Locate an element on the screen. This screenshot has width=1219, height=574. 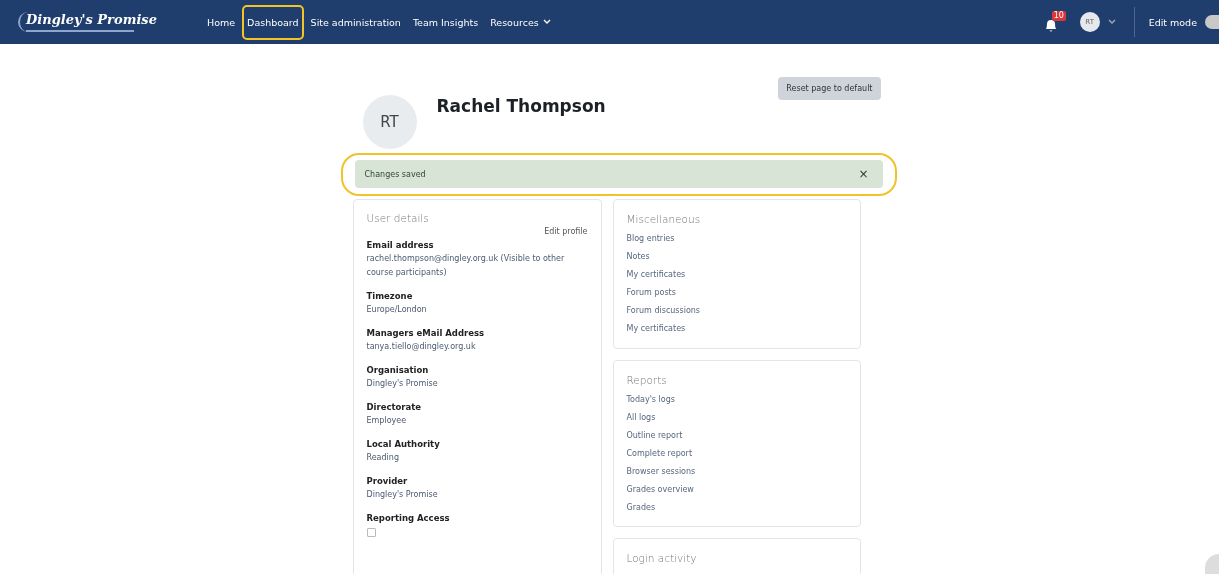
field-value: Reading is located at coordinates (383, 458).